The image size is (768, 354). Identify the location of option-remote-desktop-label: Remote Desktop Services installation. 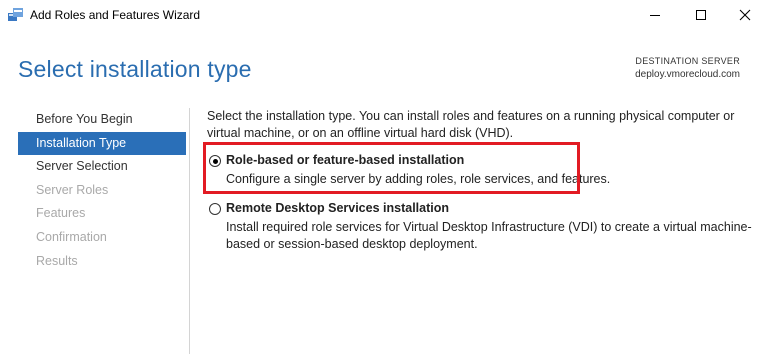
(337, 208).